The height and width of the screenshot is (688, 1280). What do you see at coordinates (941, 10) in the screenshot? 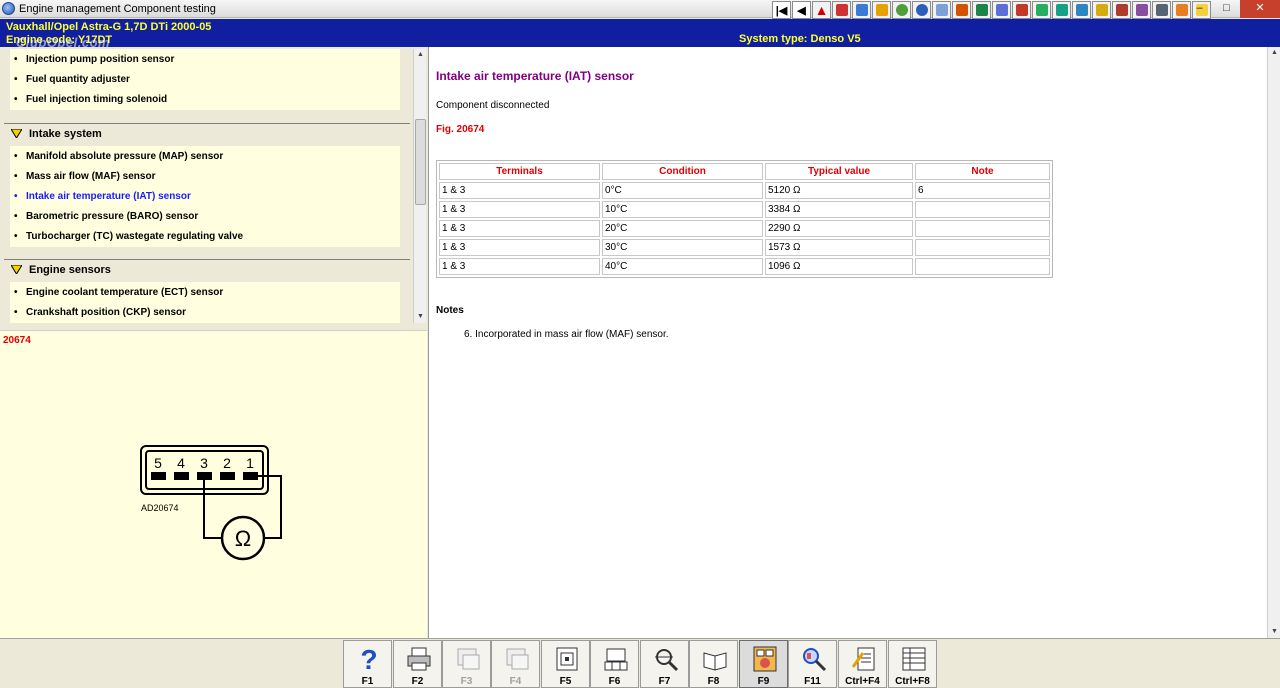
I see `battery-icon` at bounding box center [941, 10].